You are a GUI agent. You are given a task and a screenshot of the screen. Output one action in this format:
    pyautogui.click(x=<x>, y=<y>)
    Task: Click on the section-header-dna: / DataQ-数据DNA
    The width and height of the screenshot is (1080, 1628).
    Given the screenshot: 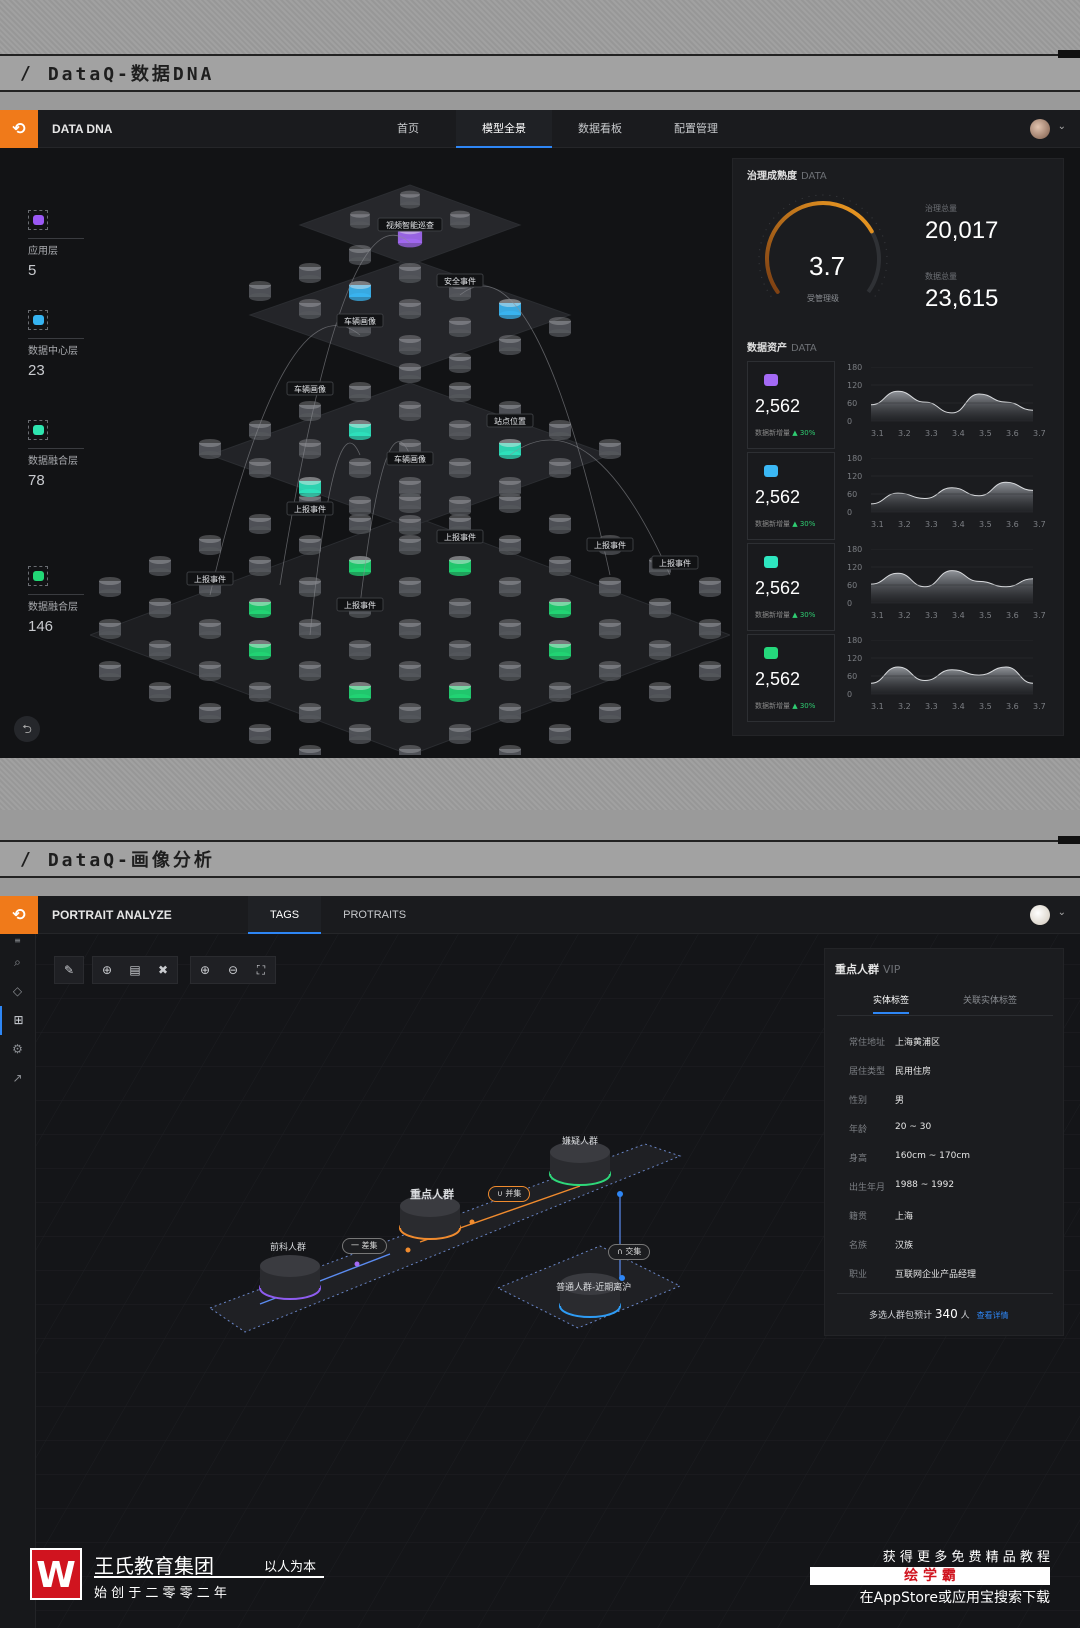 What is the action you would take?
    pyautogui.click(x=540, y=71)
    